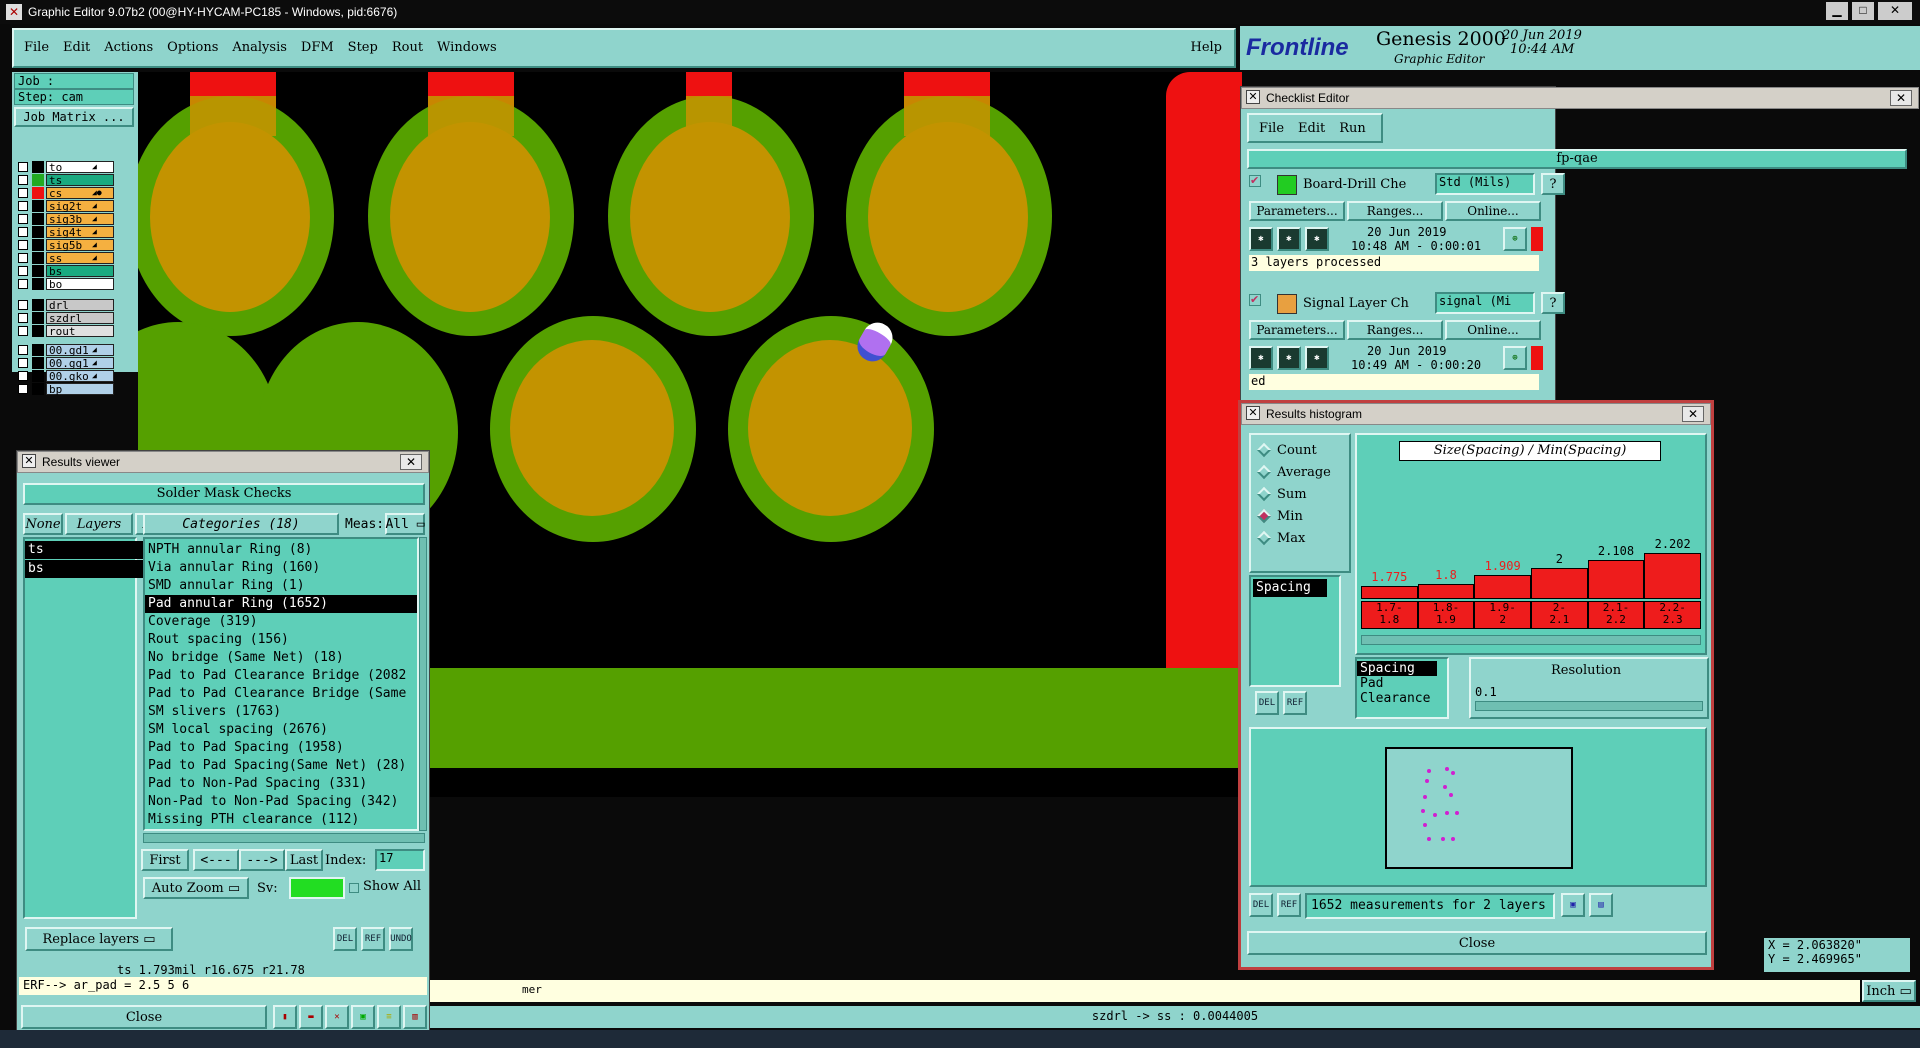 Image resolution: width=1920 pixels, height=1048 pixels. What do you see at coordinates (99, 939) in the screenshot?
I see `replace-layers-dropdown: Replace layers ▭` at bounding box center [99, 939].